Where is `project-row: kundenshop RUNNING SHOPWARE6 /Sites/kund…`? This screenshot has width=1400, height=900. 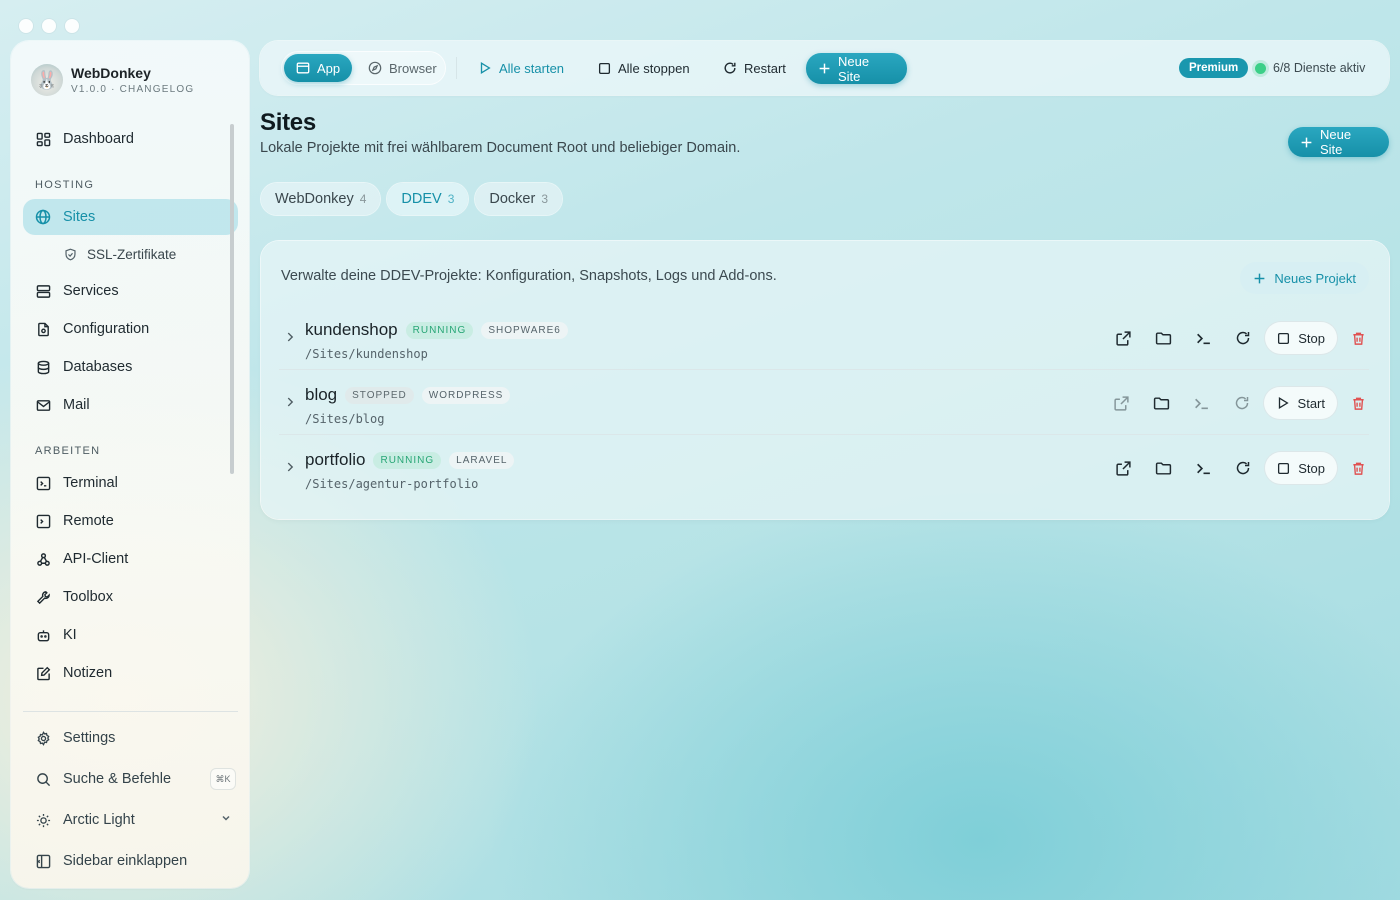
project-row: kundenshop RUNNING SHOPWARE6 /Sites/kund… is located at coordinates (824, 338).